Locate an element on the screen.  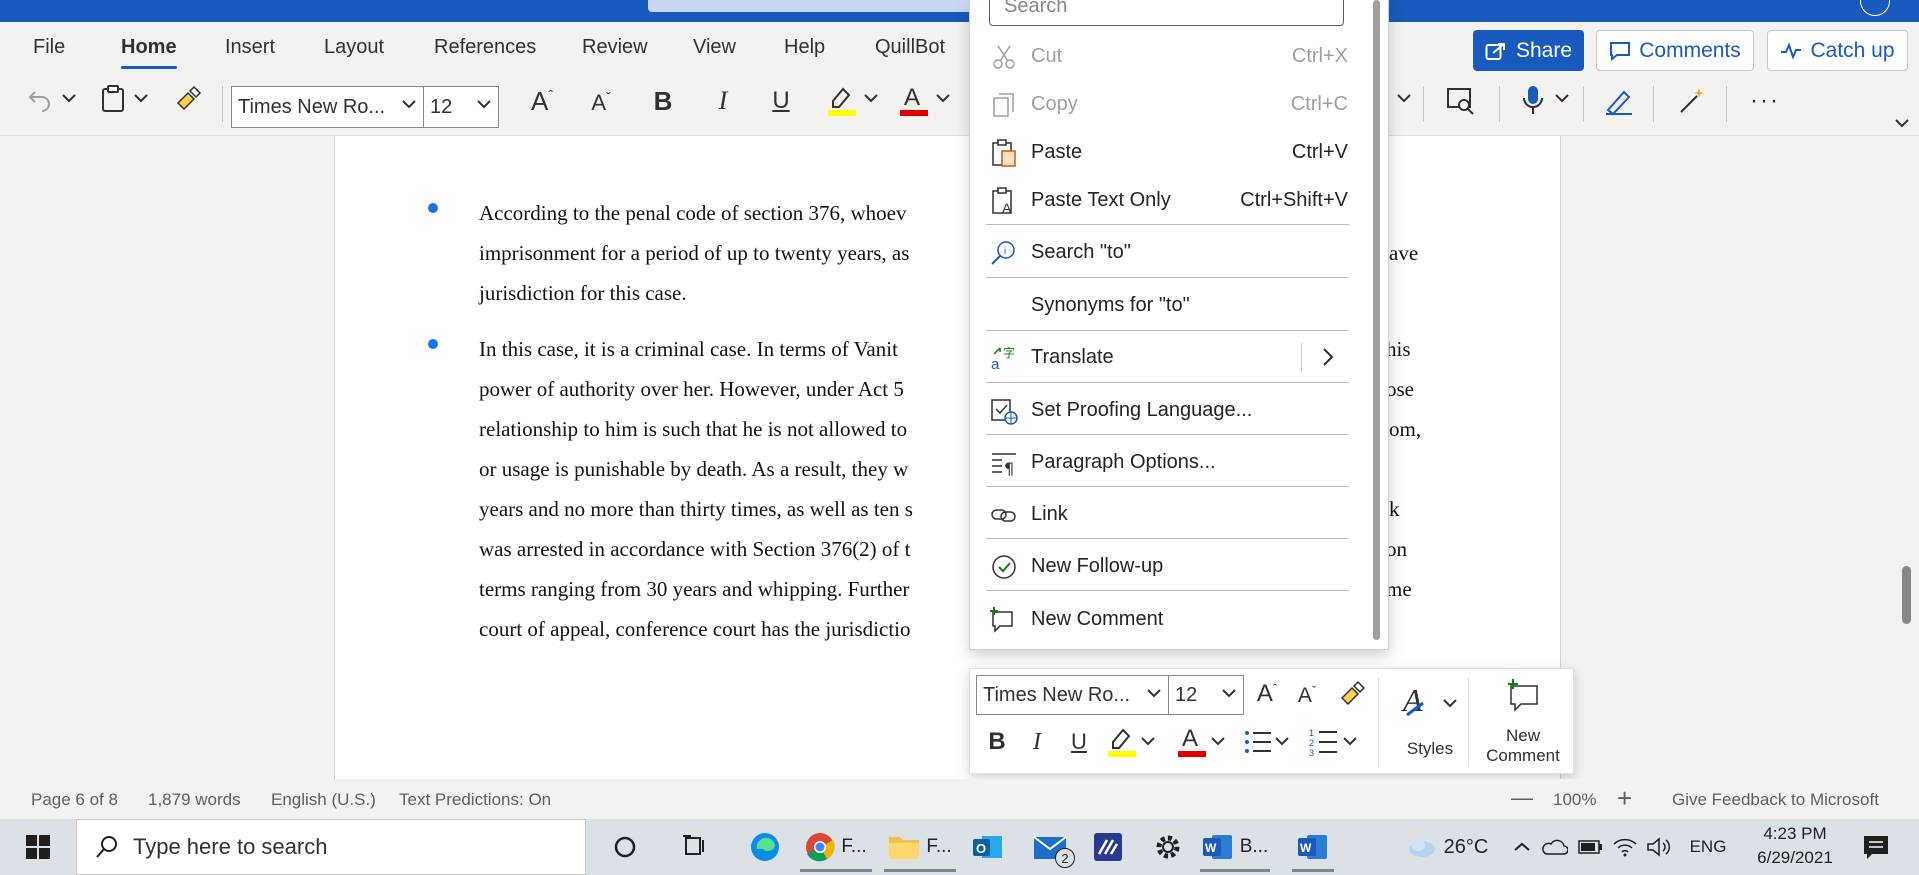
cortana-icon is located at coordinates (625, 847).